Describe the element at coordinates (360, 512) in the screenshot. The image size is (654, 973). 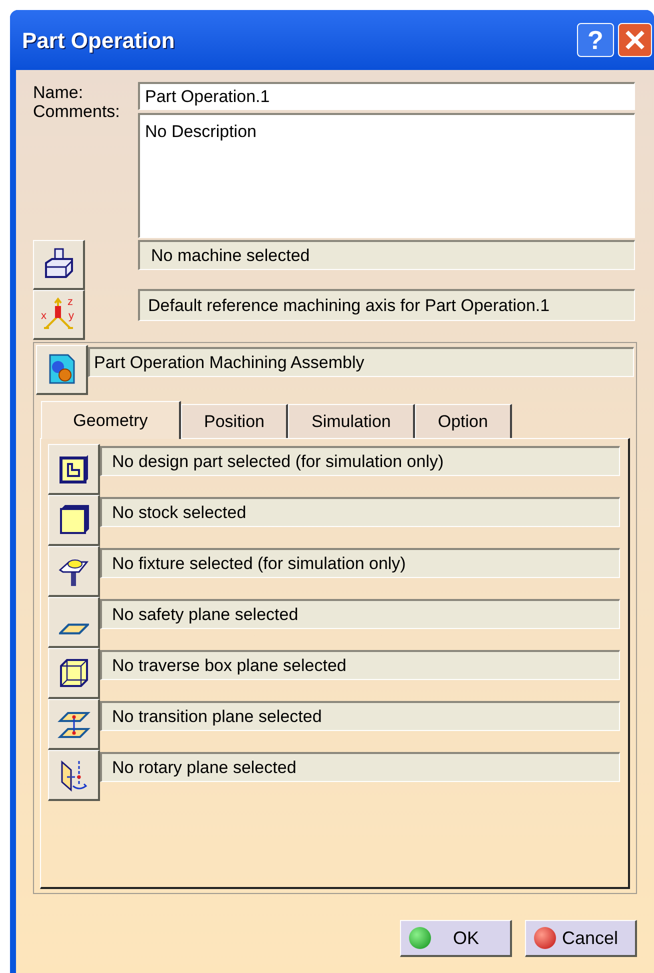
I see `selection-field: No stock selected` at that location.